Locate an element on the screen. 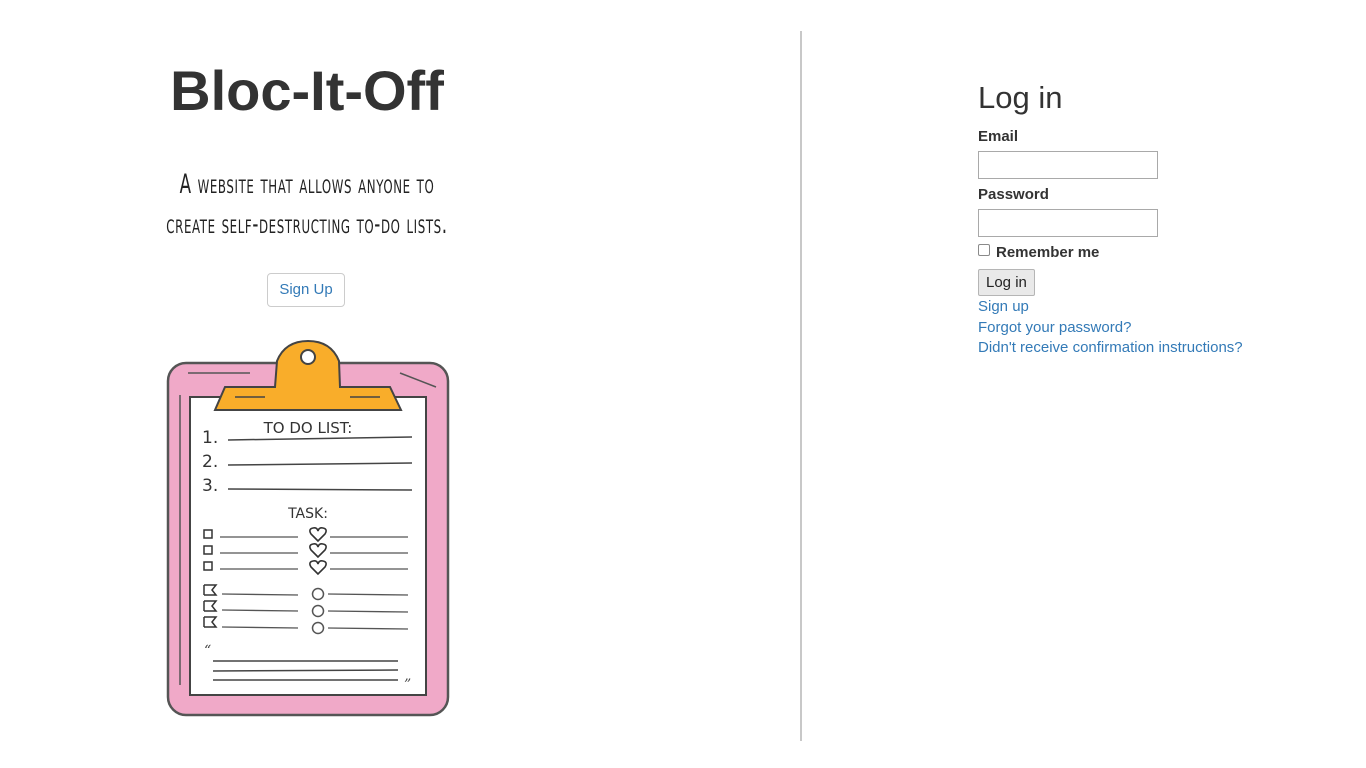 This screenshot has width=1366, height=768. todo-line is located at coordinates (320, 489).